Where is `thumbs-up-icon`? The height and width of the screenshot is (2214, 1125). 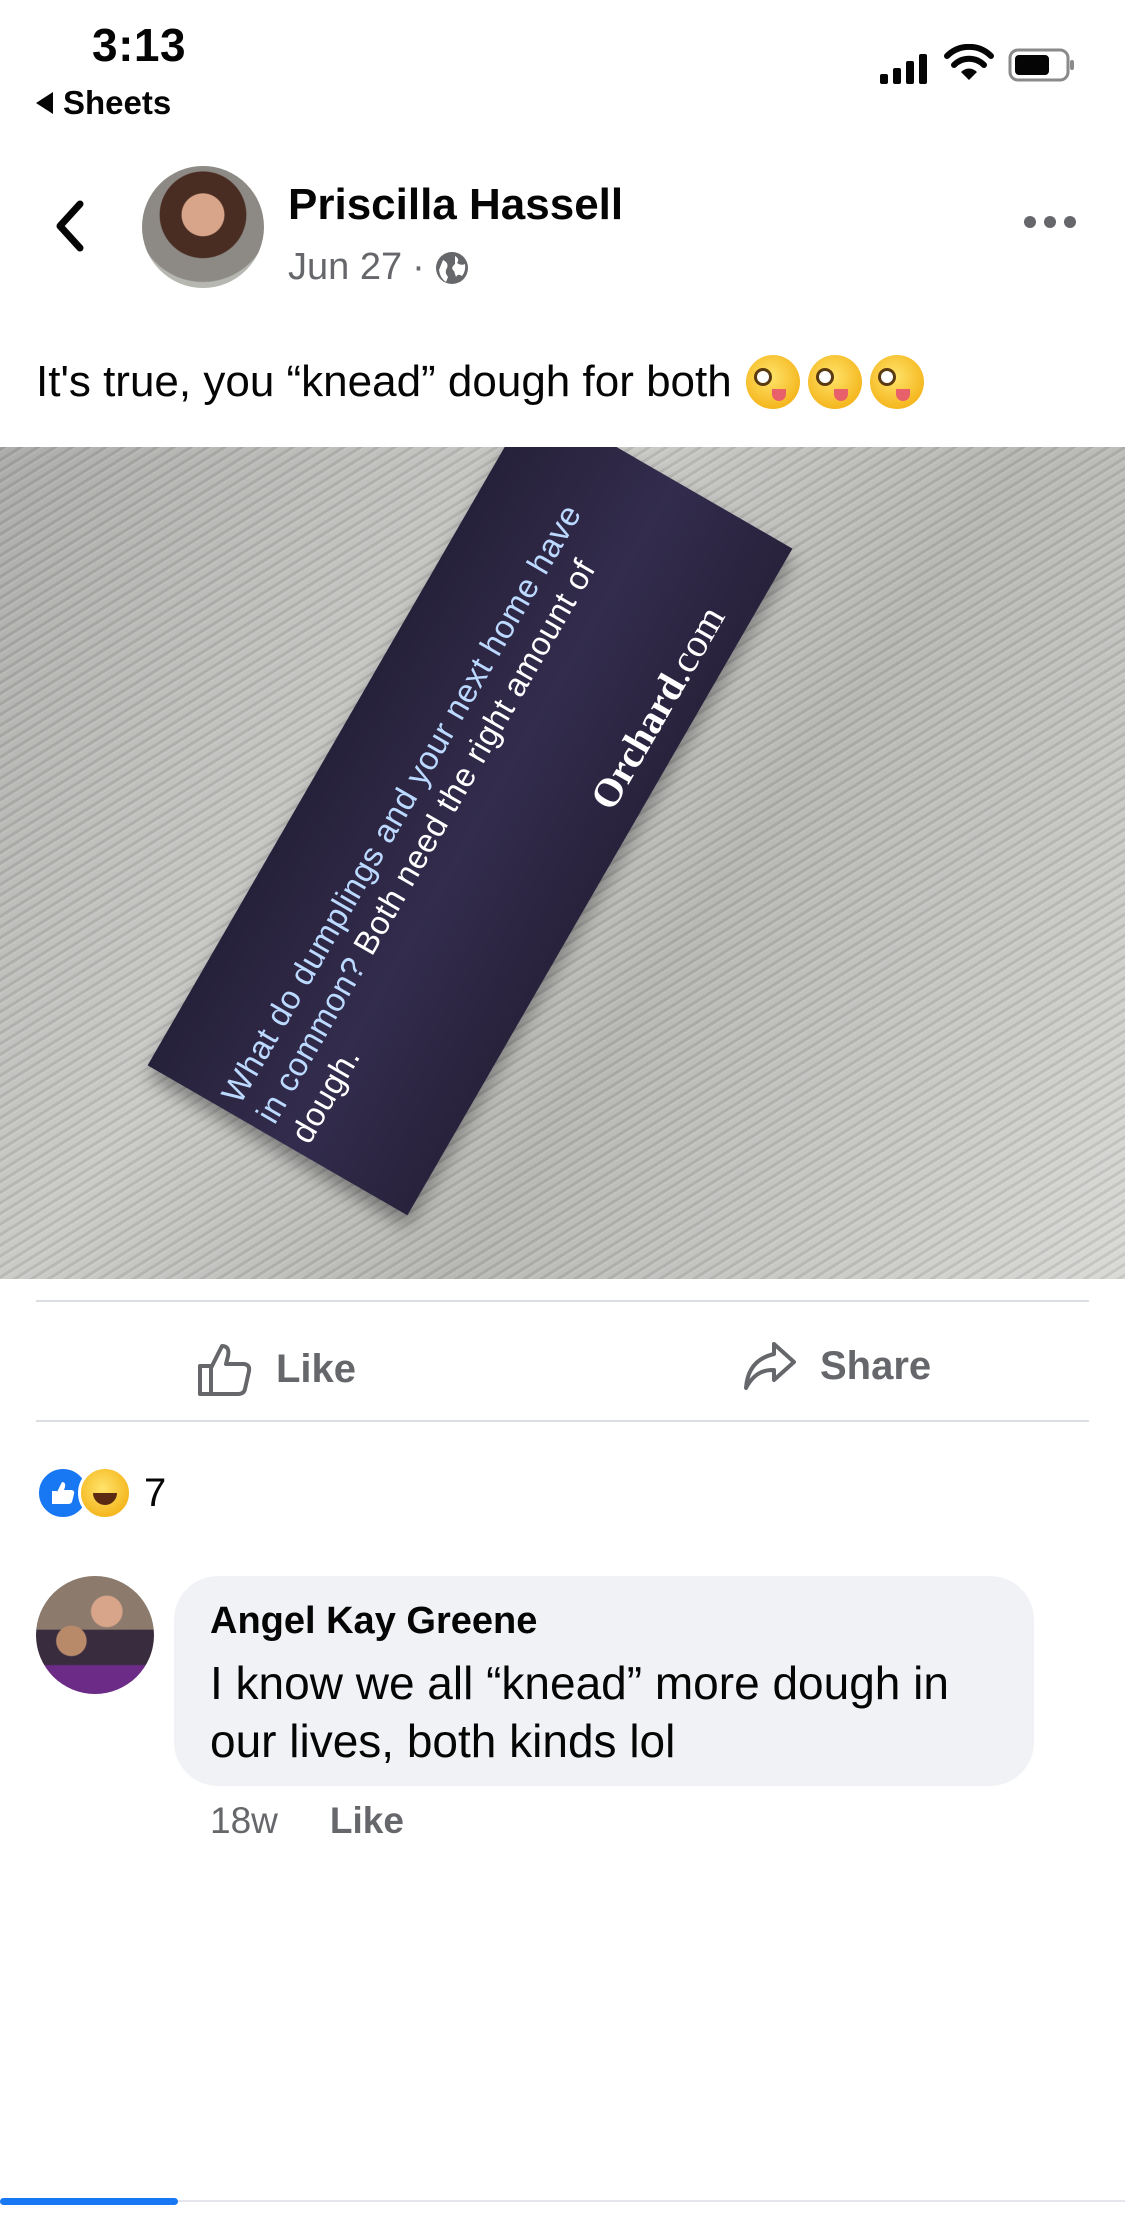 thumbs-up-icon is located at coordinates (225, 1370).